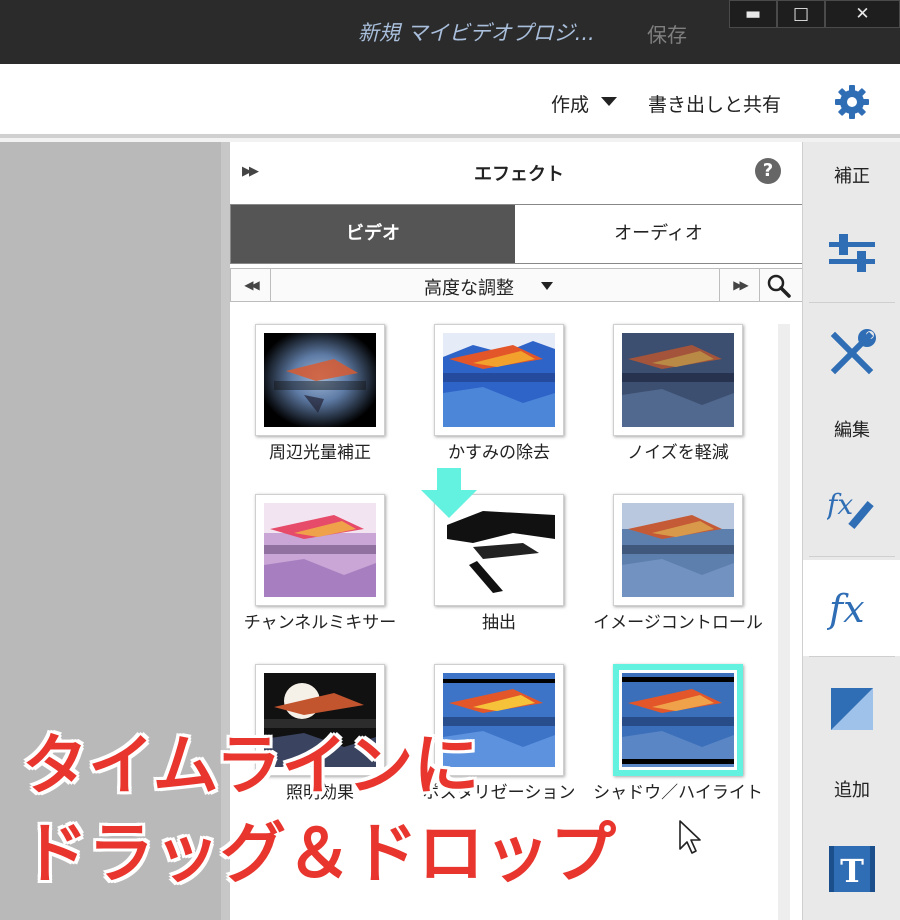 This screenshot has width=900, height=920. I want to click on adjust-sliders-button, so click(851, 252).